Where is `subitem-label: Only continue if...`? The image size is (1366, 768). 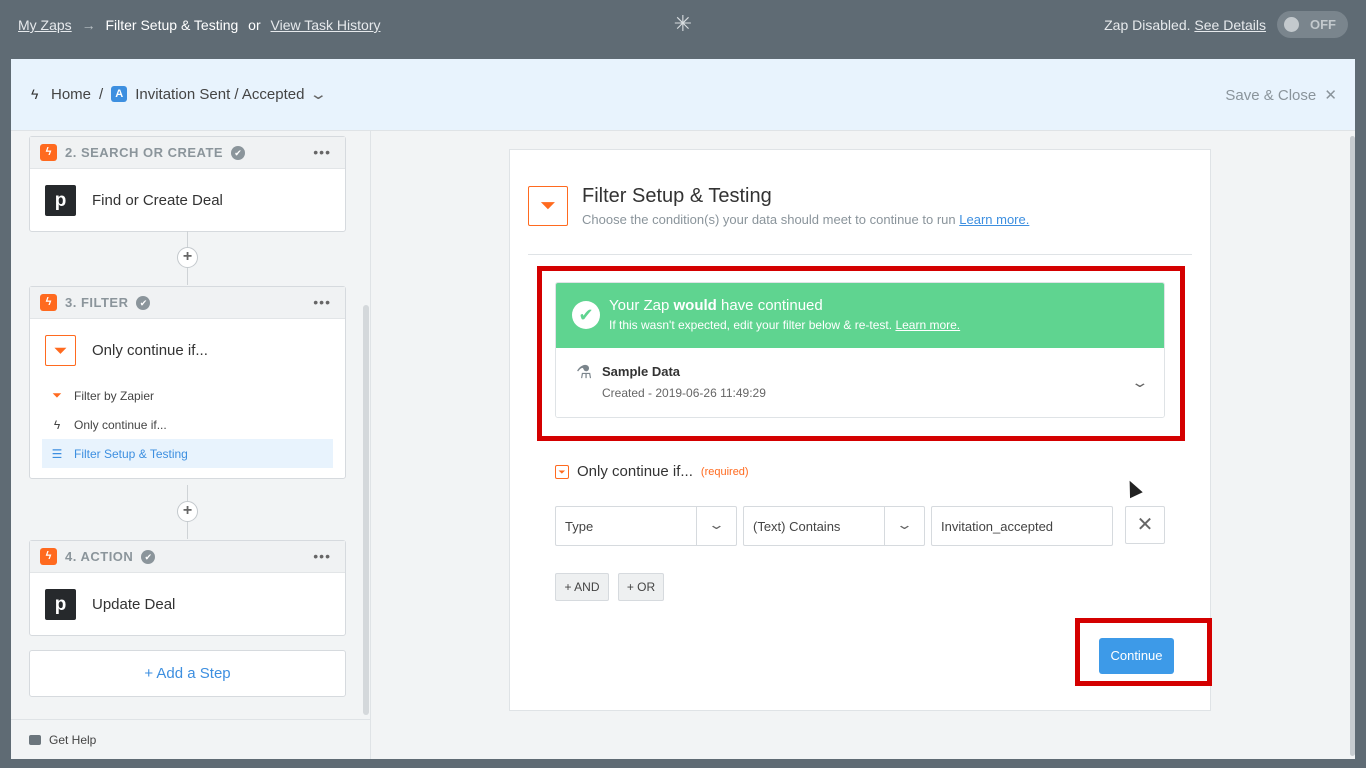 subitem-label: Only continue if... is located at coordinates (120, 424).